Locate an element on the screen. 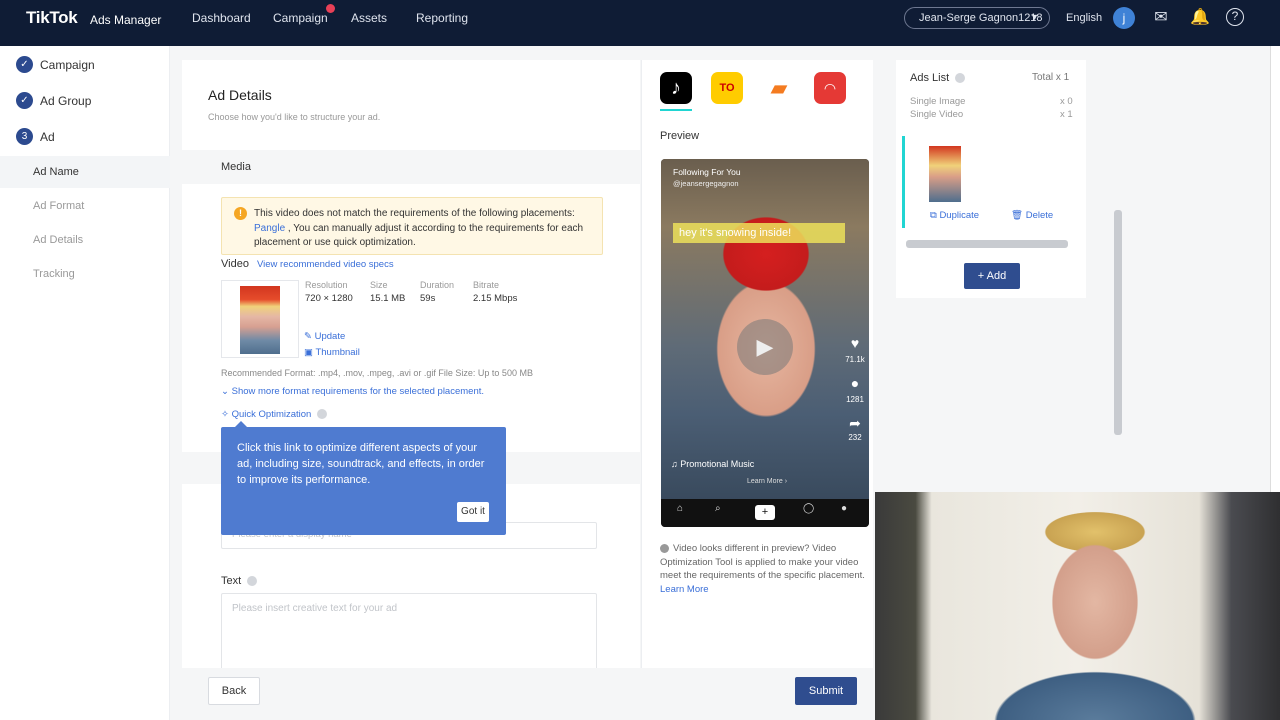 This screenshot has width=1280, height=720. learn-more-link: Learn More is located at coordinates (684, 589).